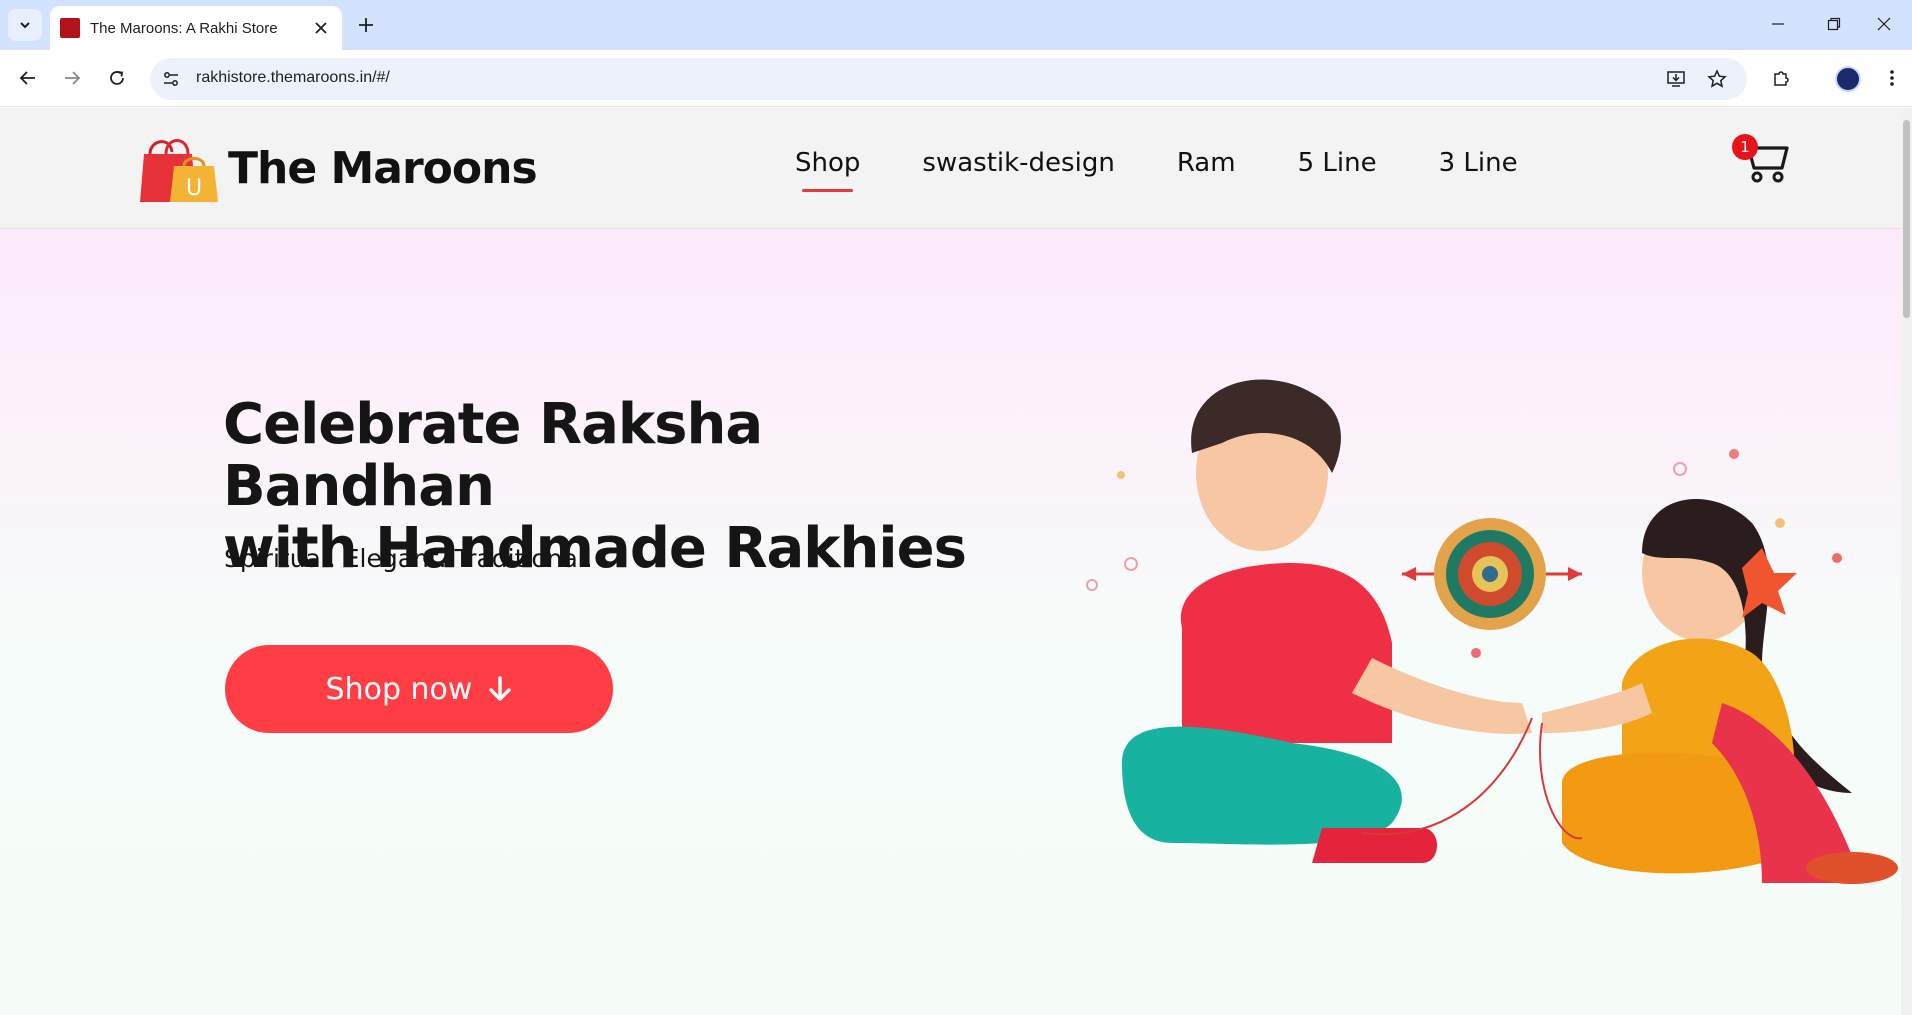 The width and height of the screenshot is (1912, 1015). I want to click on arrow-down-icon, so click(500, 688).